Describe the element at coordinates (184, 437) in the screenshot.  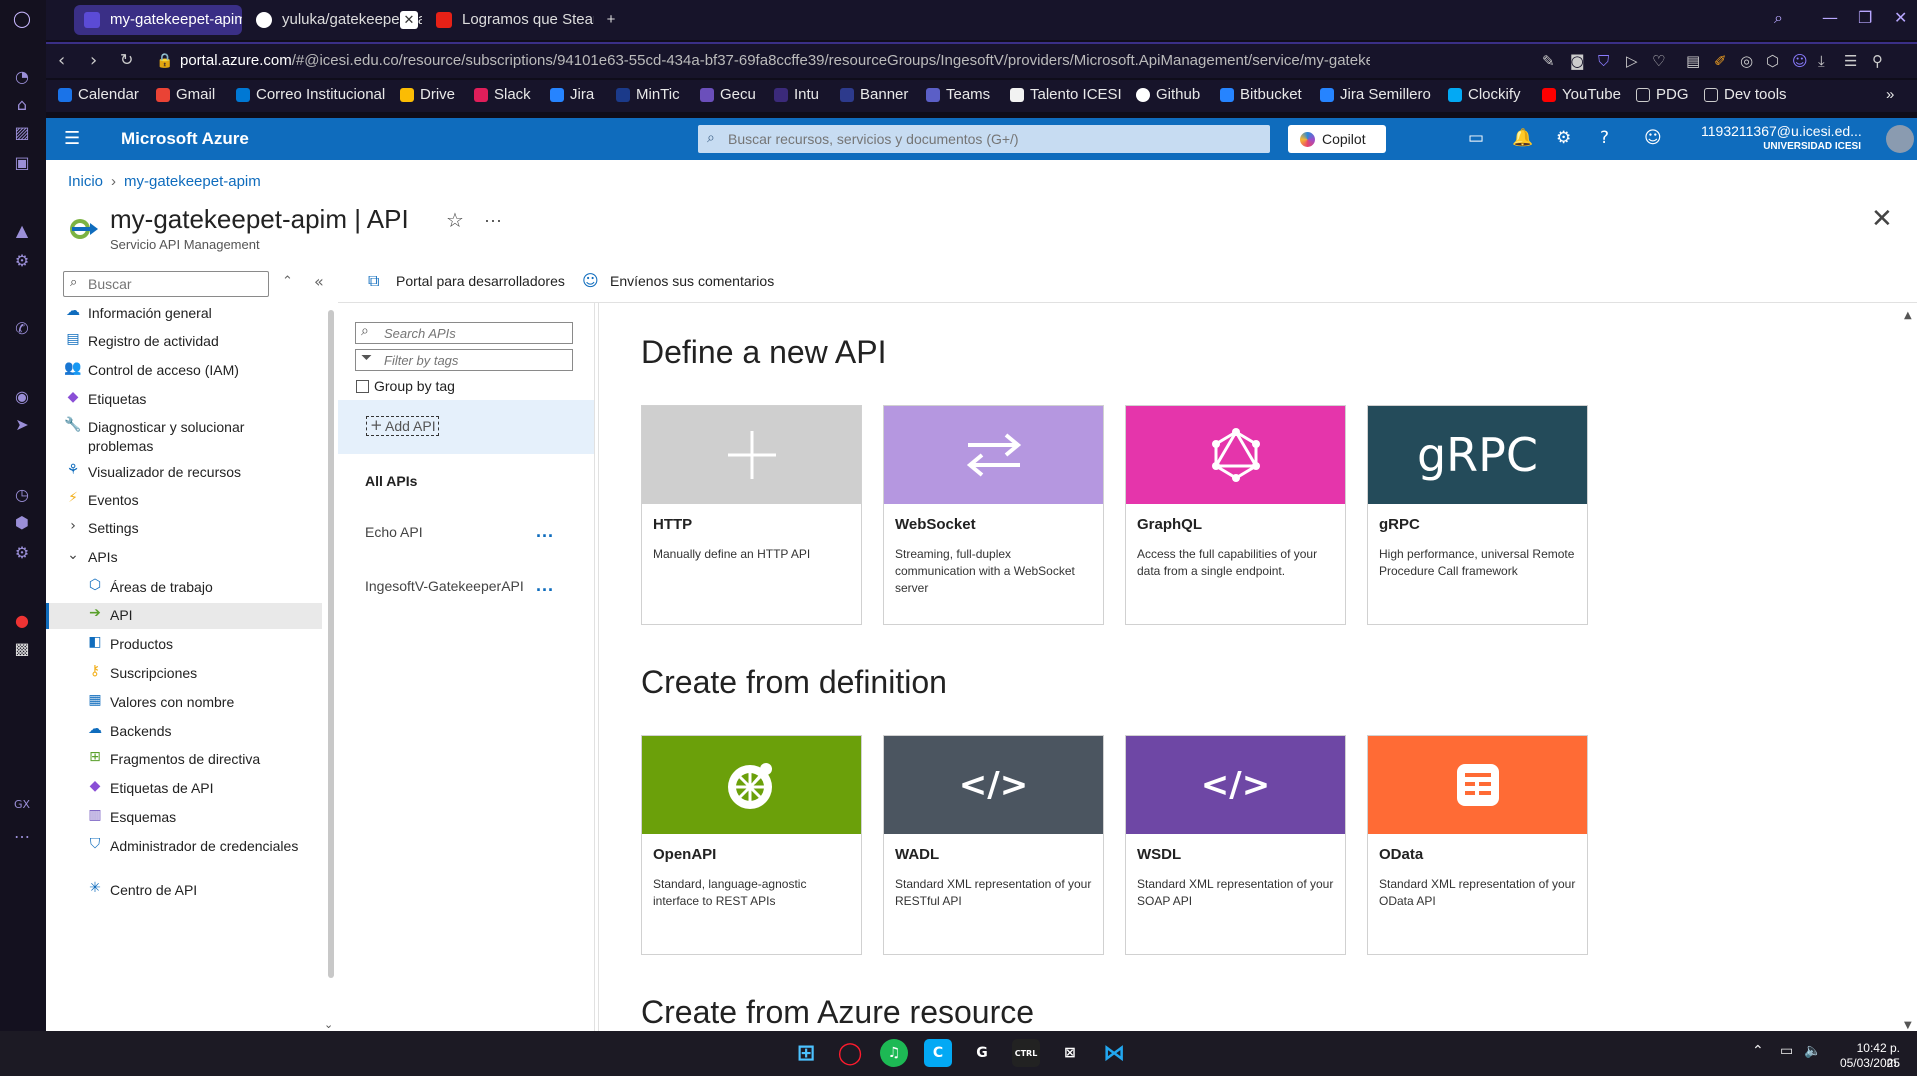
I see `nav-item-diagnosticar-y-solucionar-problemas: 🔧 Diagnosticar y solucionar problemas` at that location.